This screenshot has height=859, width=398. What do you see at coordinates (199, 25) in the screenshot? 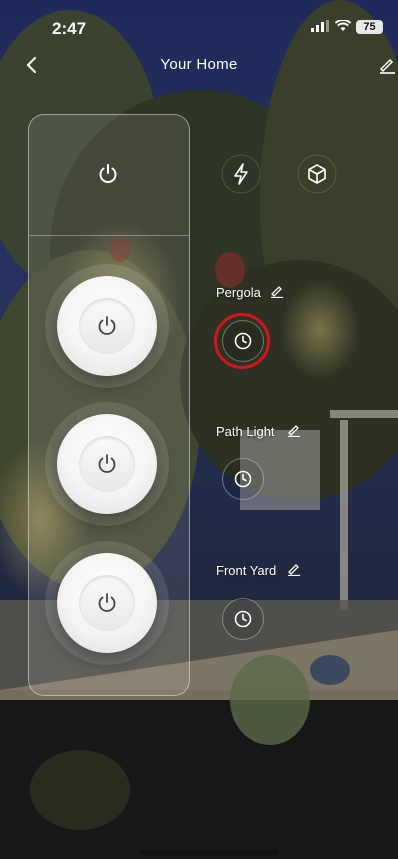
I see `status-bar: 2:47 75` at bounding box center [199, 25].